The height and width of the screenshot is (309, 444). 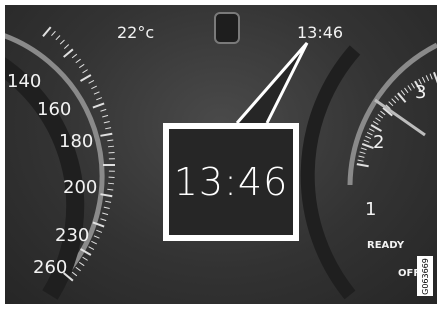 I want to click on figure-id-box: G063669, so click(x=425, y=276).